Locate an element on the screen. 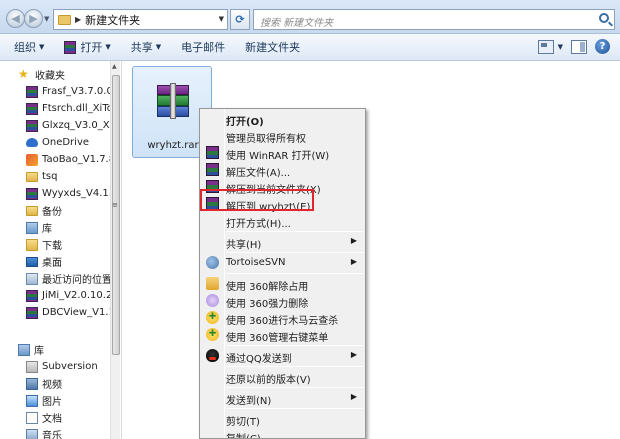 The height and width of the screenshot is (439, 620). nav-item-wyyxds: Wyyxds_V4.1.1. is located at coordinates (73, 193).